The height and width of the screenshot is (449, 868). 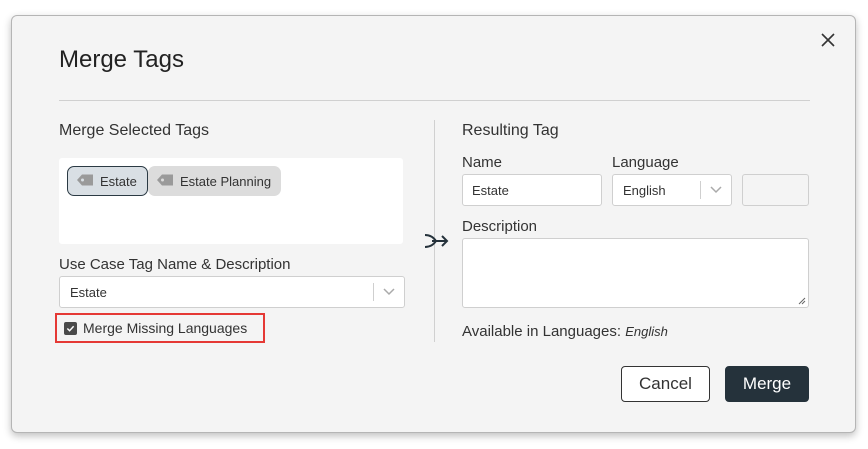 I want to click on description-label: Description, so click(x=500, y=226).